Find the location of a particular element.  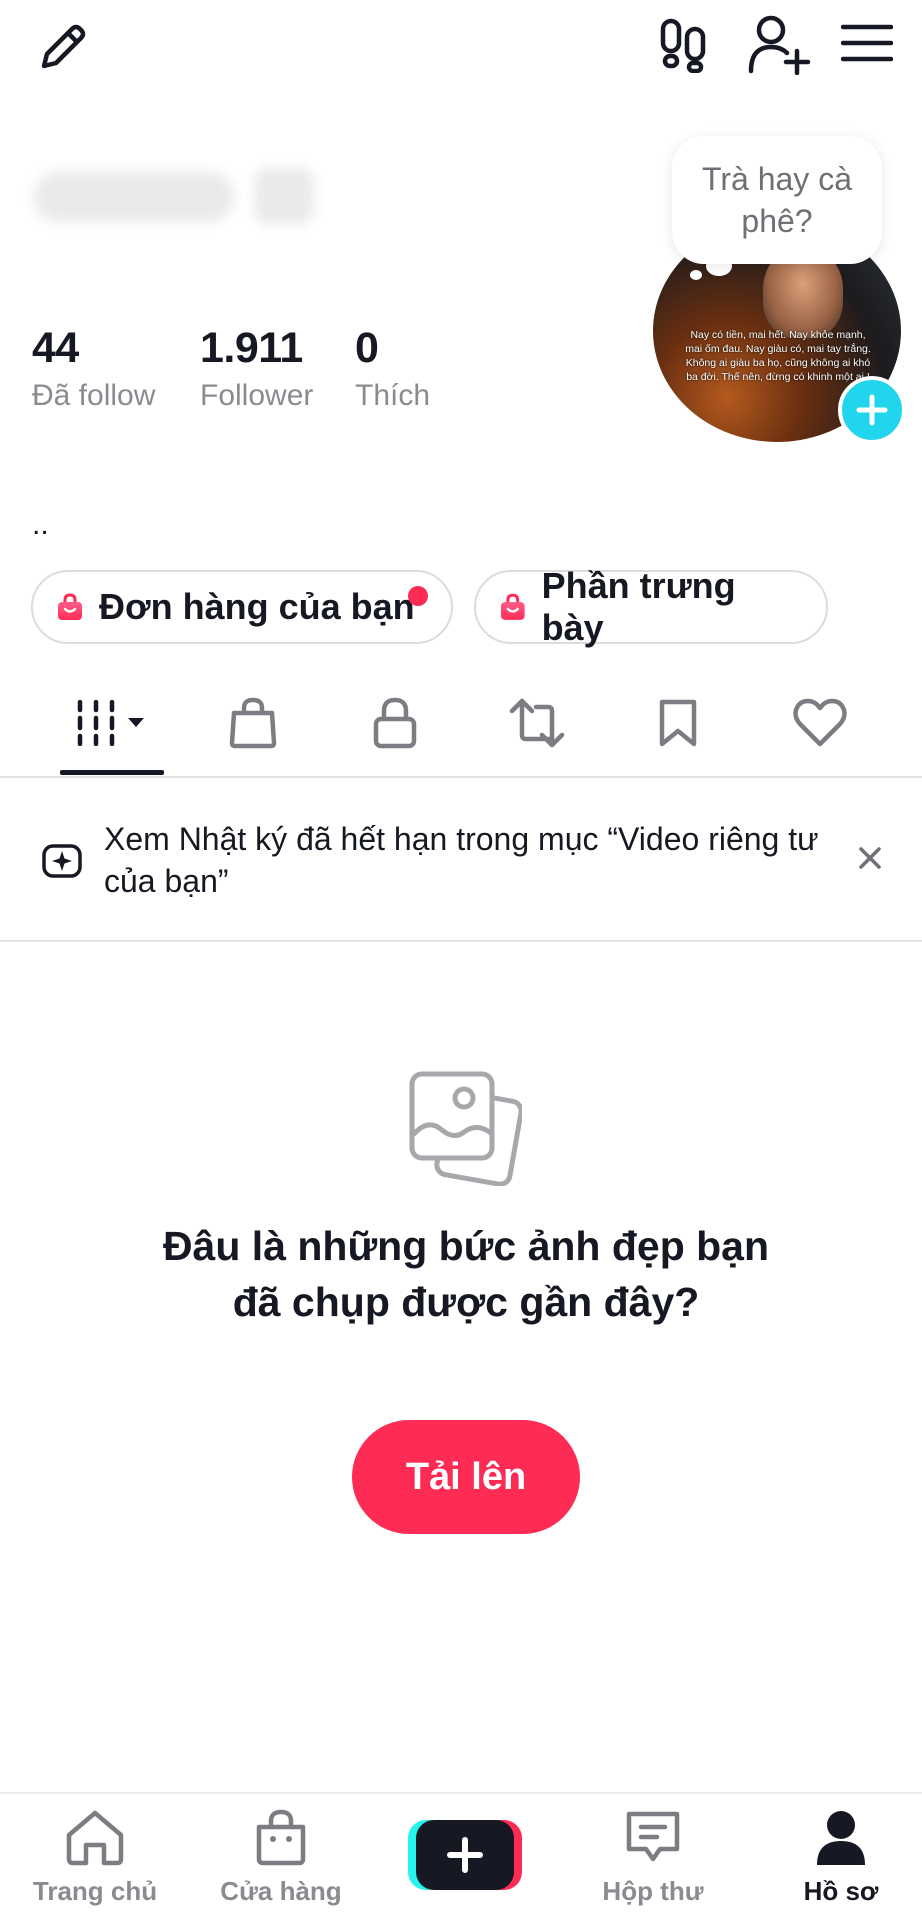

note-bubble-text: Trà hay cà phê? is located at coordinates (777, 200).